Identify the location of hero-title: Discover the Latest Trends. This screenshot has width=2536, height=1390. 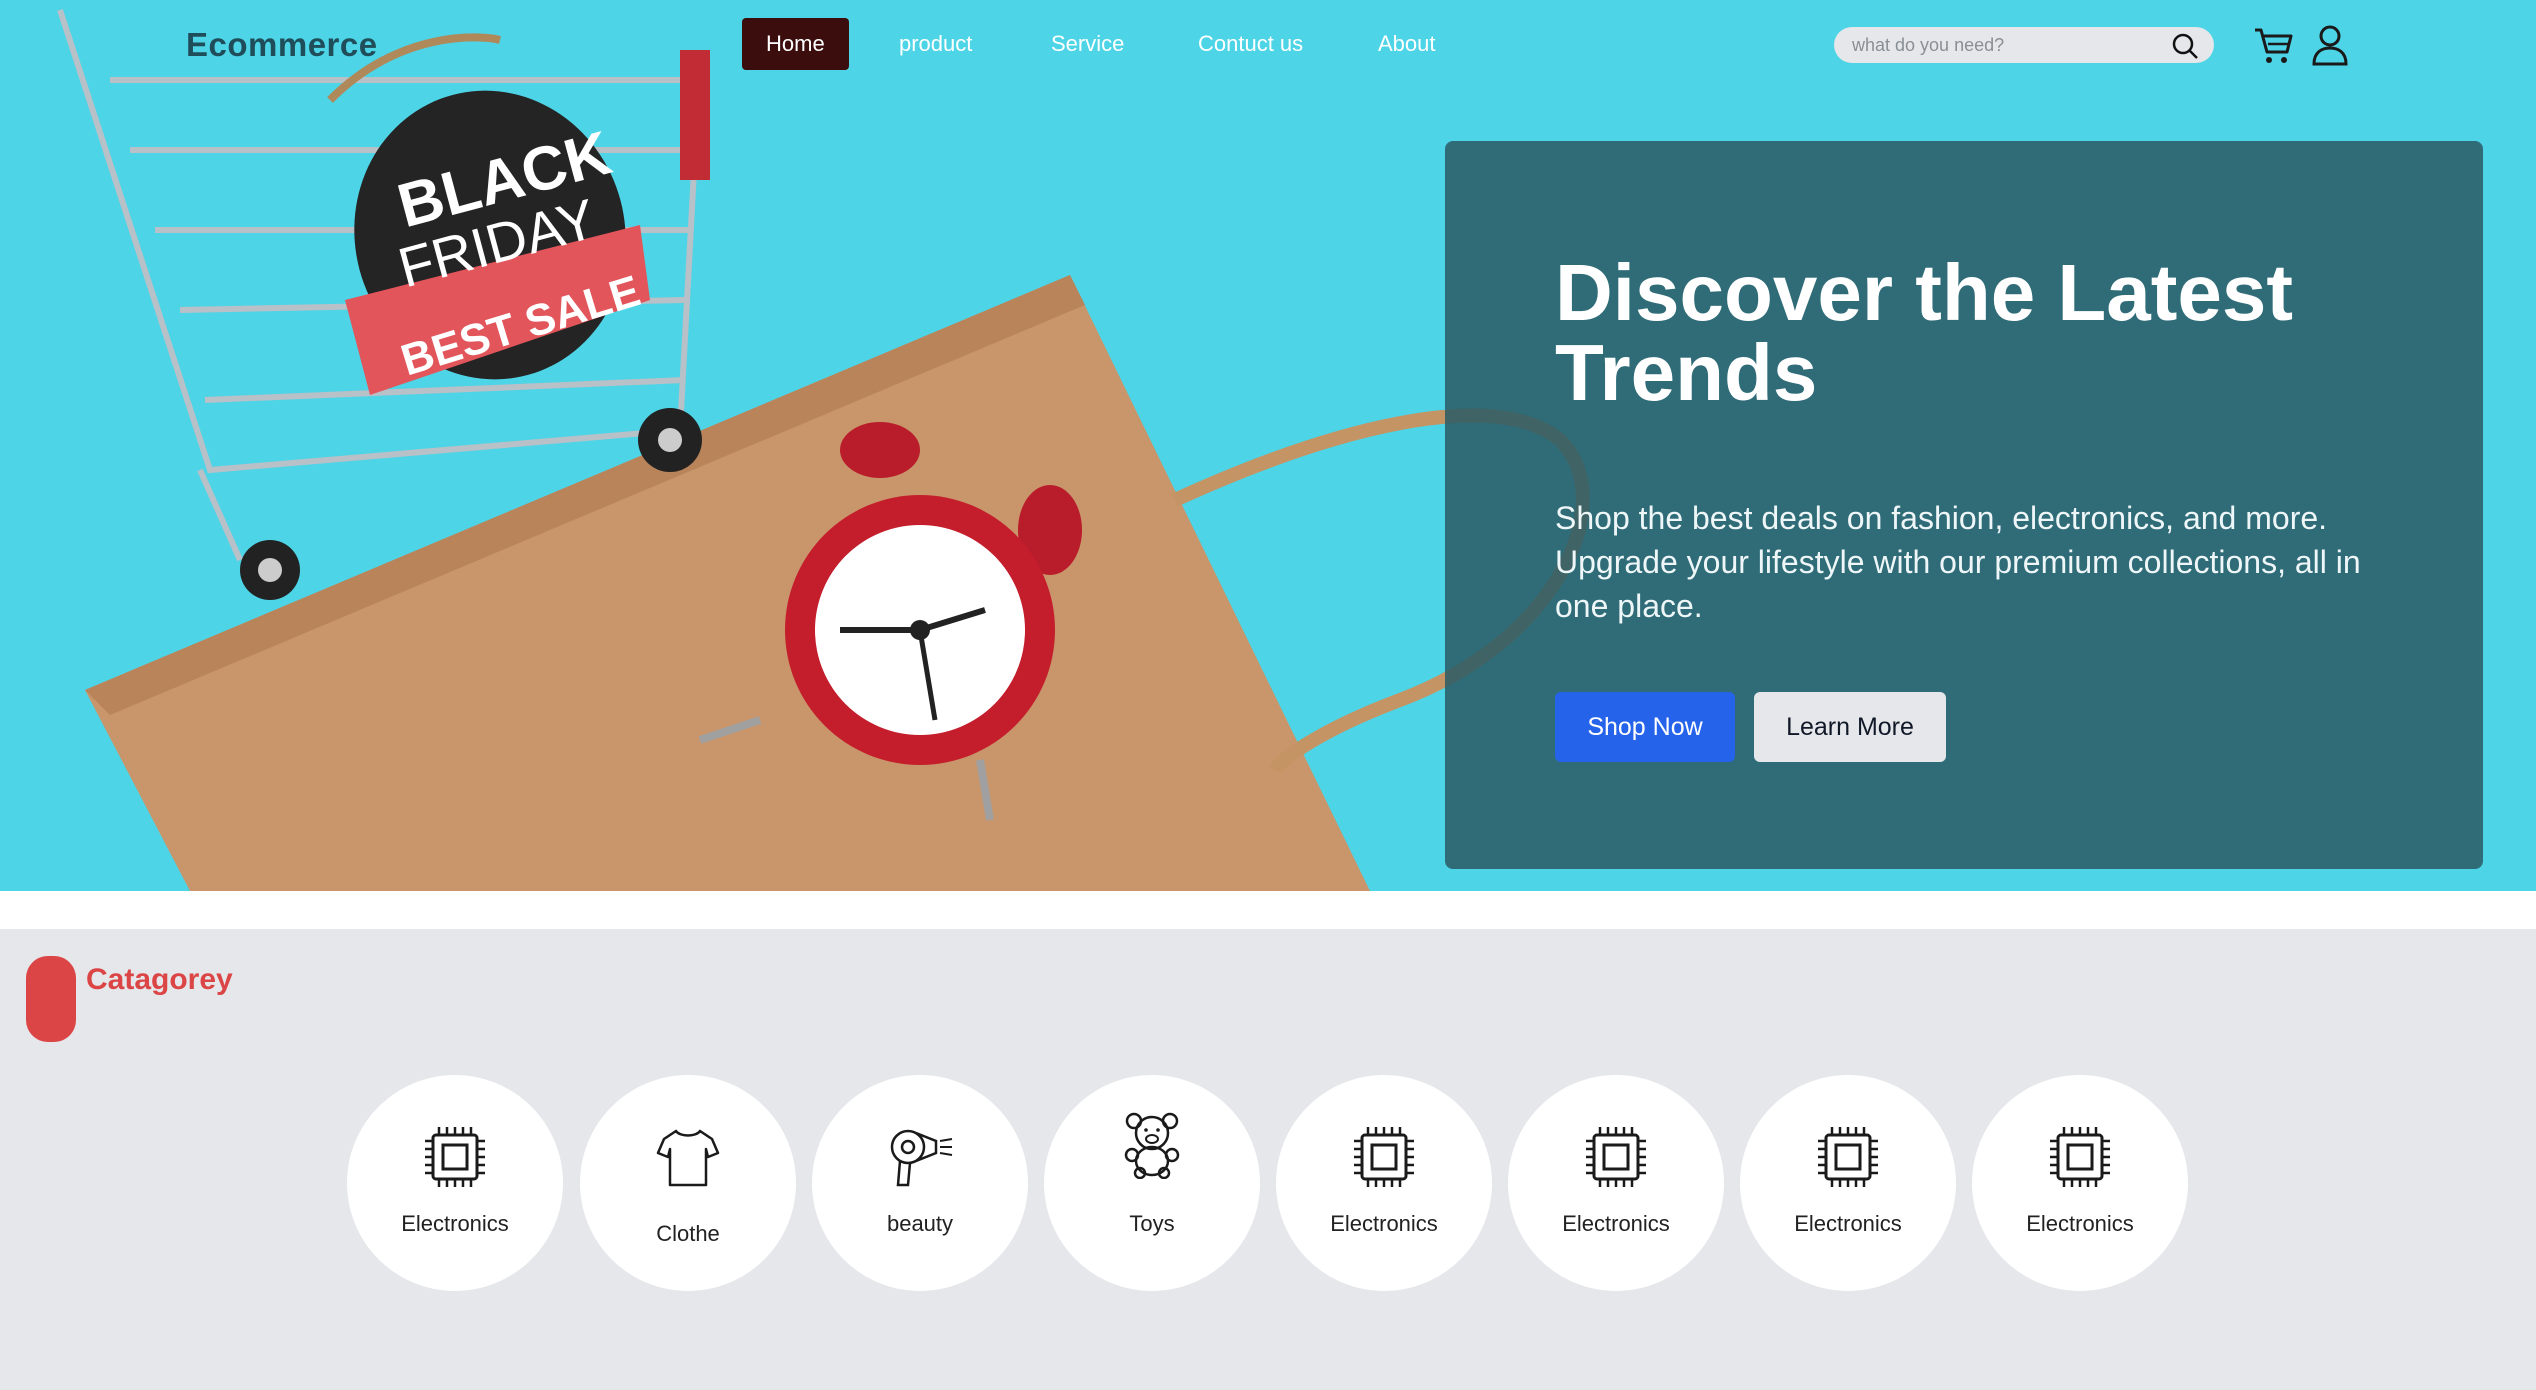
(1924, 332).